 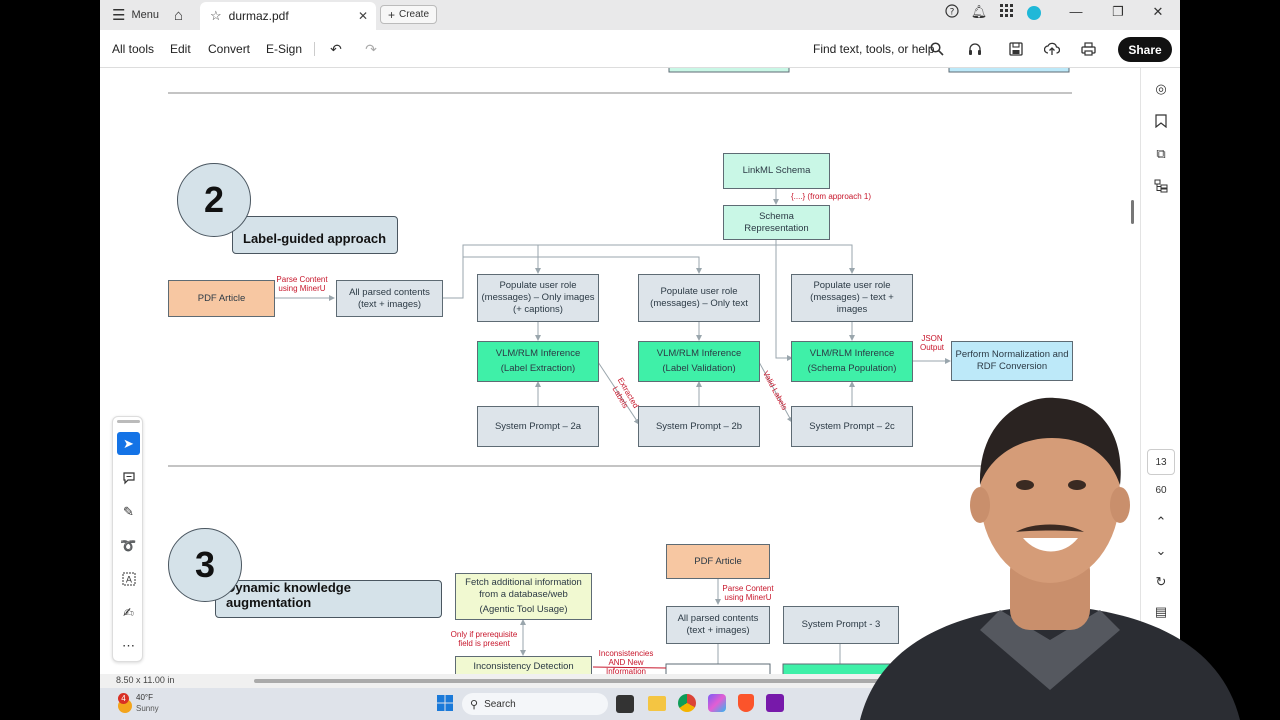 I want to click on taskbar-search-label: Search, so click(x=500, y=704).